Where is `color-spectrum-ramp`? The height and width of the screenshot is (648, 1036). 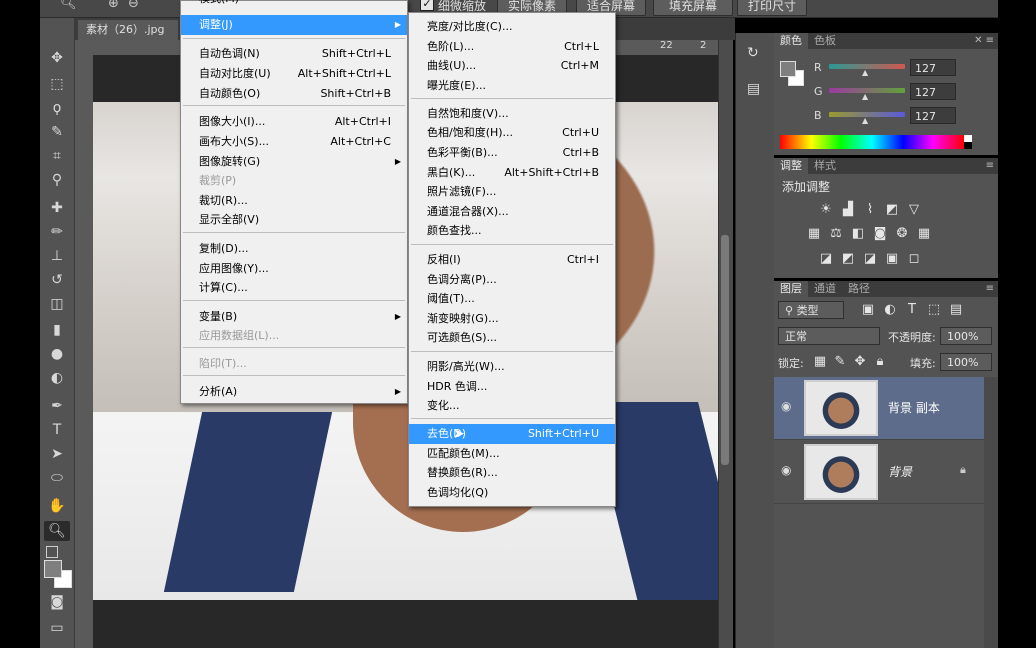 color-spectrum-ramp is located at coordinates (872, 142).